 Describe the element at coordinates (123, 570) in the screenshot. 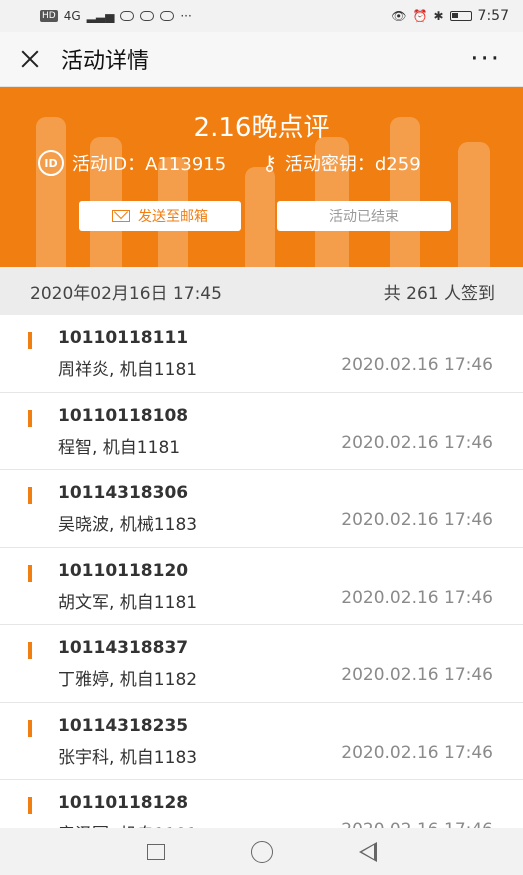

I see `student-id: 10110118120` at that location.